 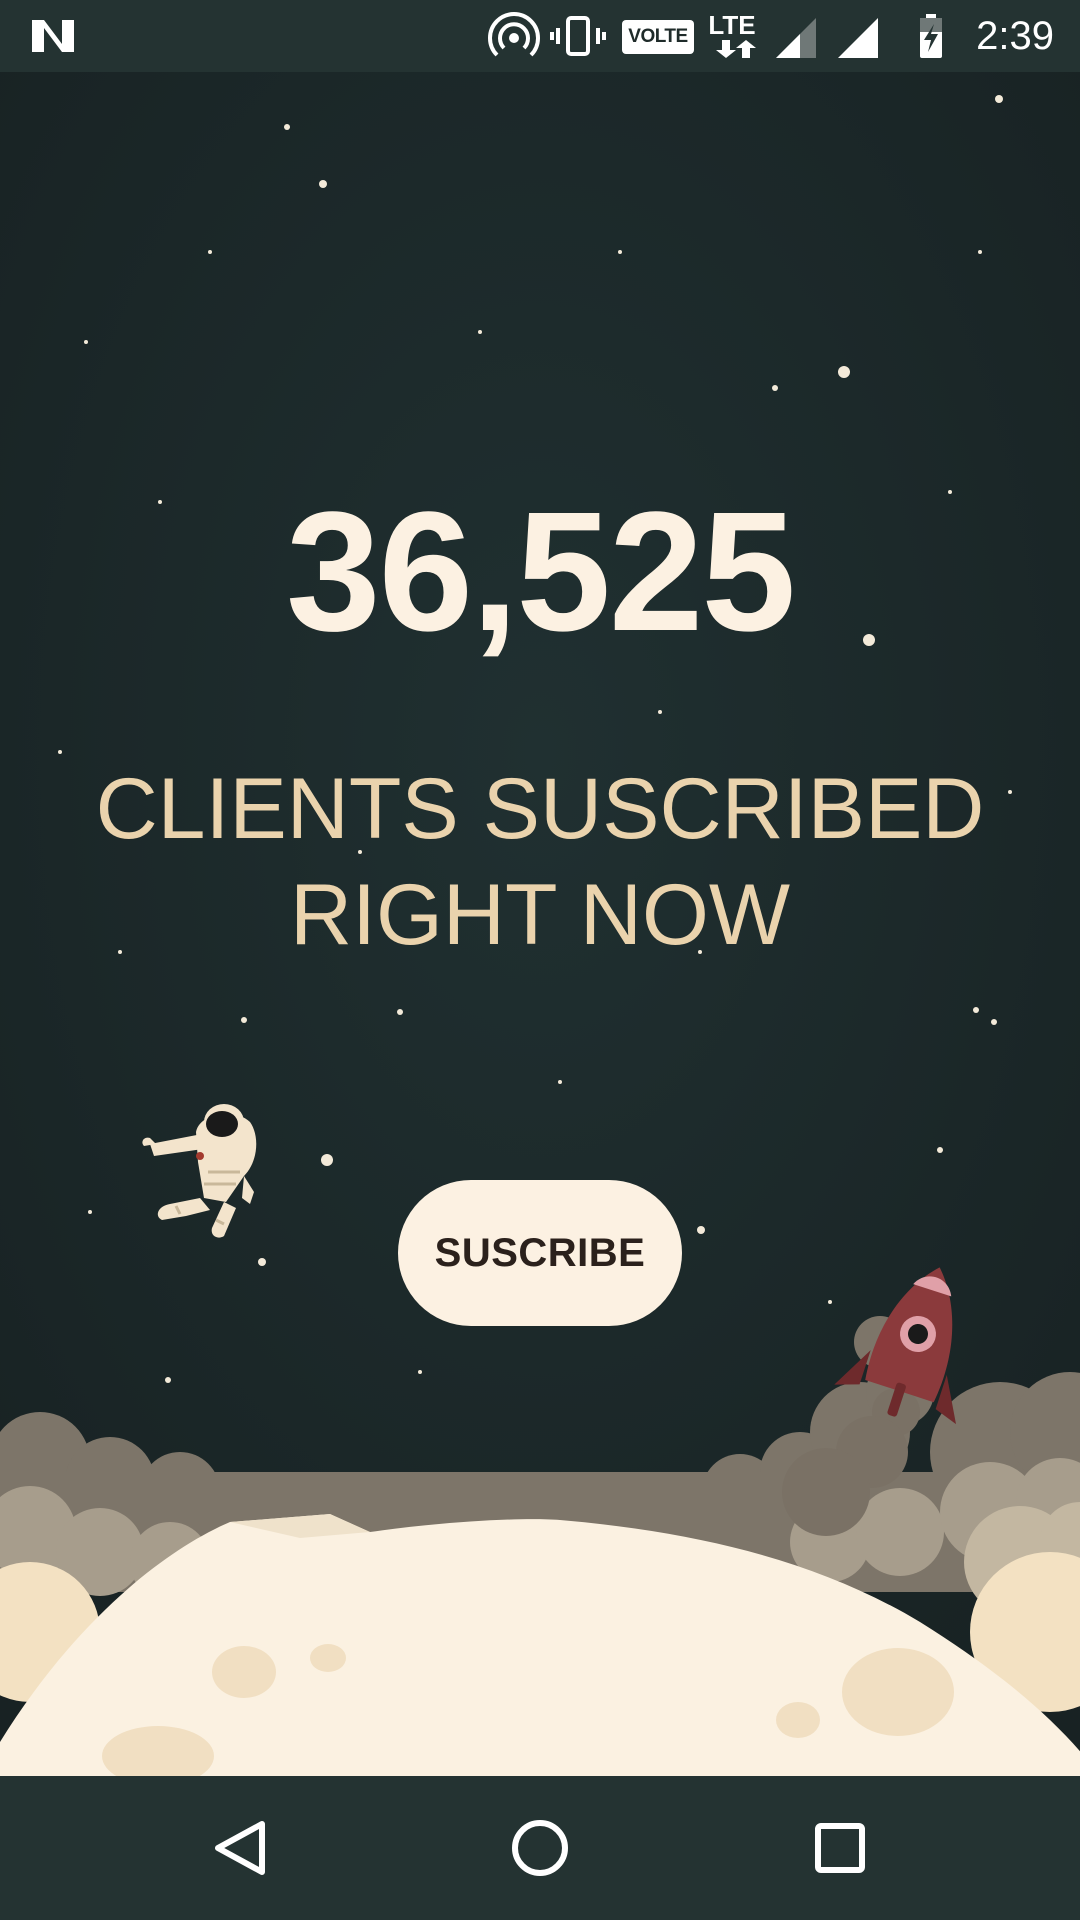 I want to click on status-bar: VOLTE LTE 2:39, so click(x=540, y=36).